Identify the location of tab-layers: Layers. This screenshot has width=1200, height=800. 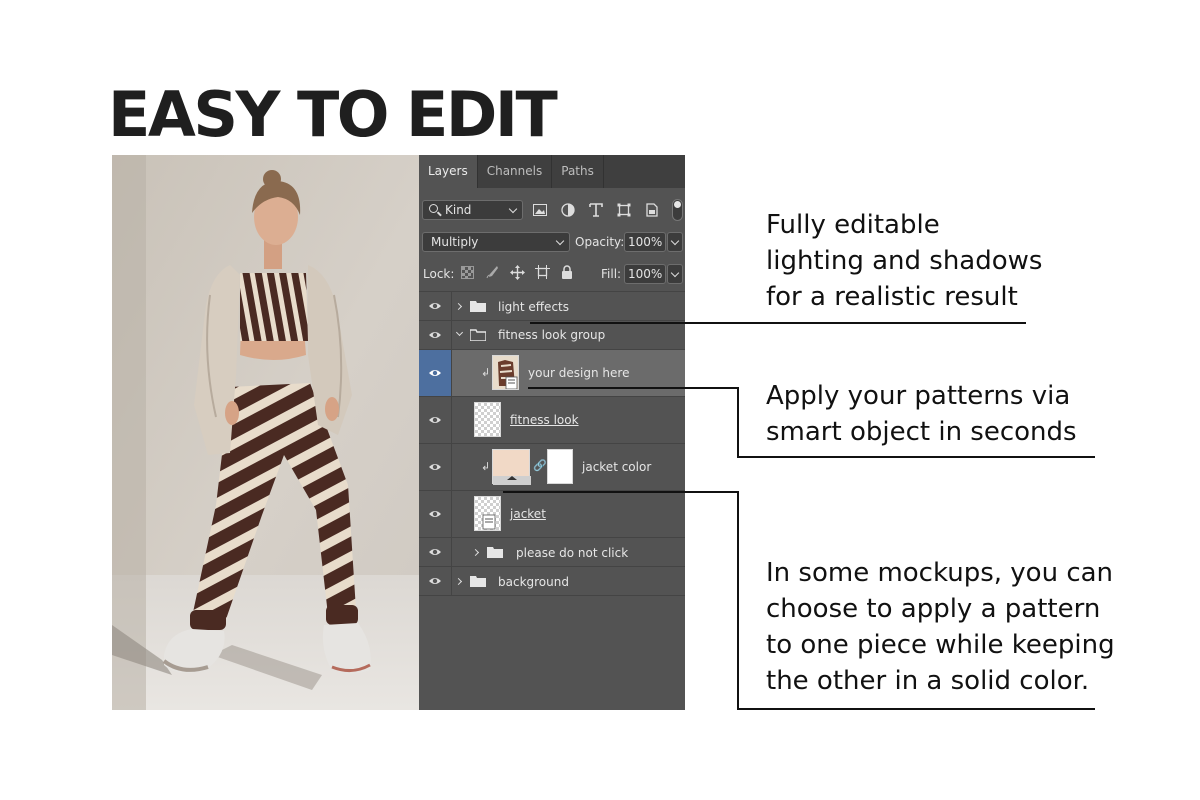
(448, 171).